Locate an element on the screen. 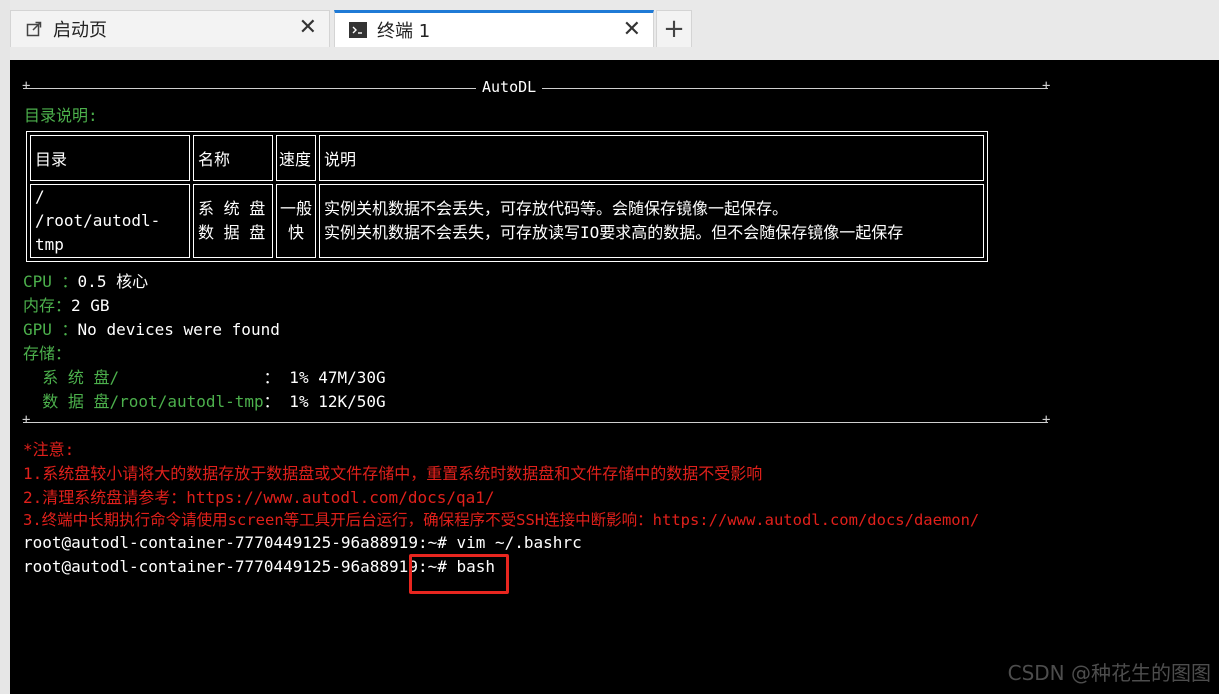 This screenshot has height=694, width=1219. info-gpu: GPU ：No devices were found is located at coordinates (151, 328).